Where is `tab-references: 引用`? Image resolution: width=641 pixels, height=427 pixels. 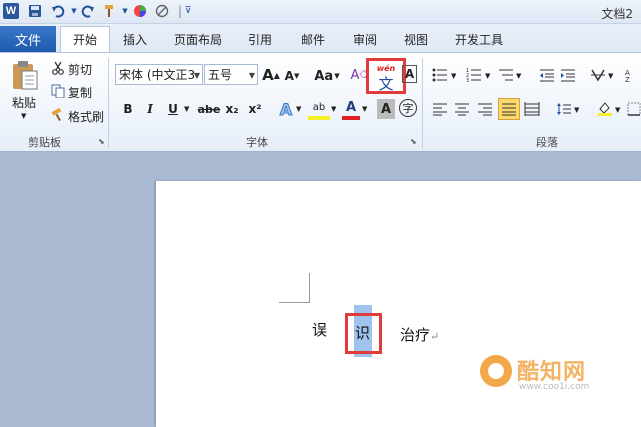
tab-references: 引用 is located at coordinates (260, 39).